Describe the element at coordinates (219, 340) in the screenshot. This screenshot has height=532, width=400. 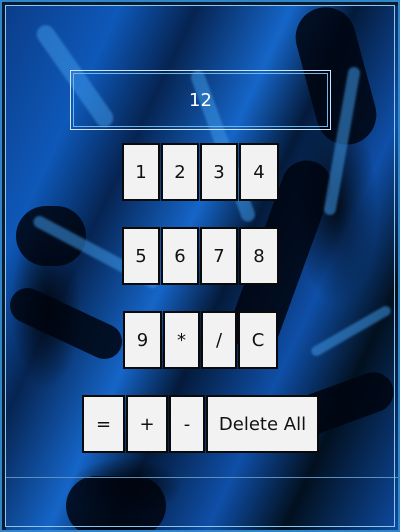
I see `divide-button: /` at that location.